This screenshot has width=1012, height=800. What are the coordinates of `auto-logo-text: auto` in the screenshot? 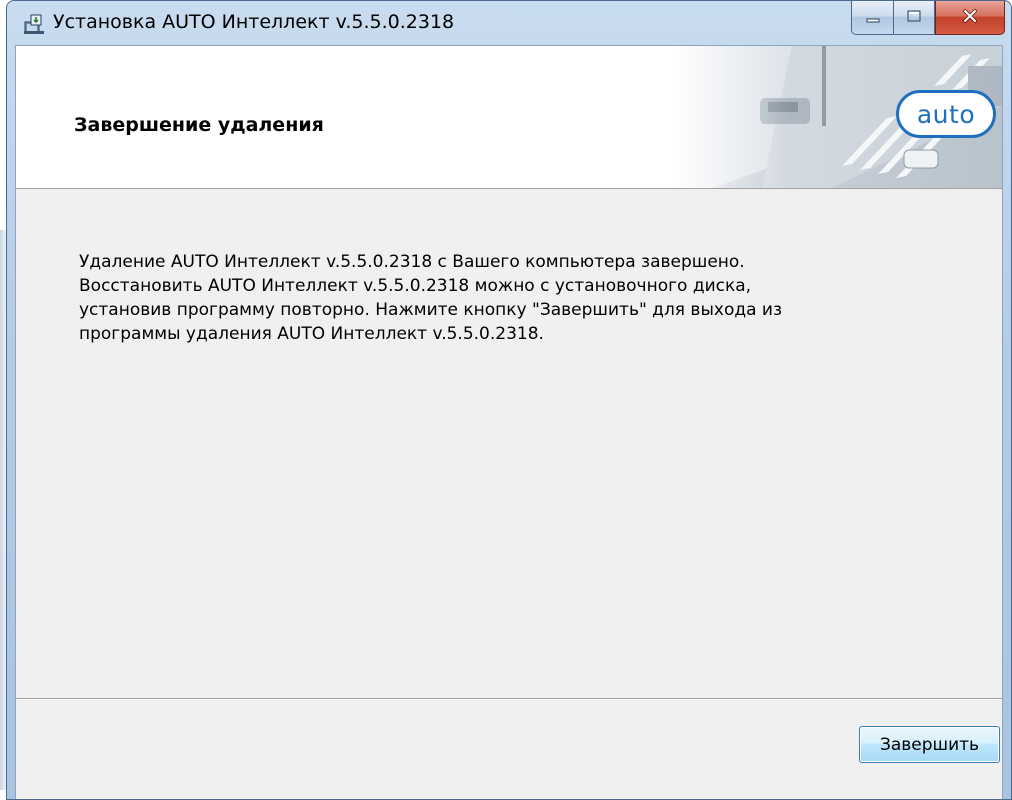 It's located at (946, 114).